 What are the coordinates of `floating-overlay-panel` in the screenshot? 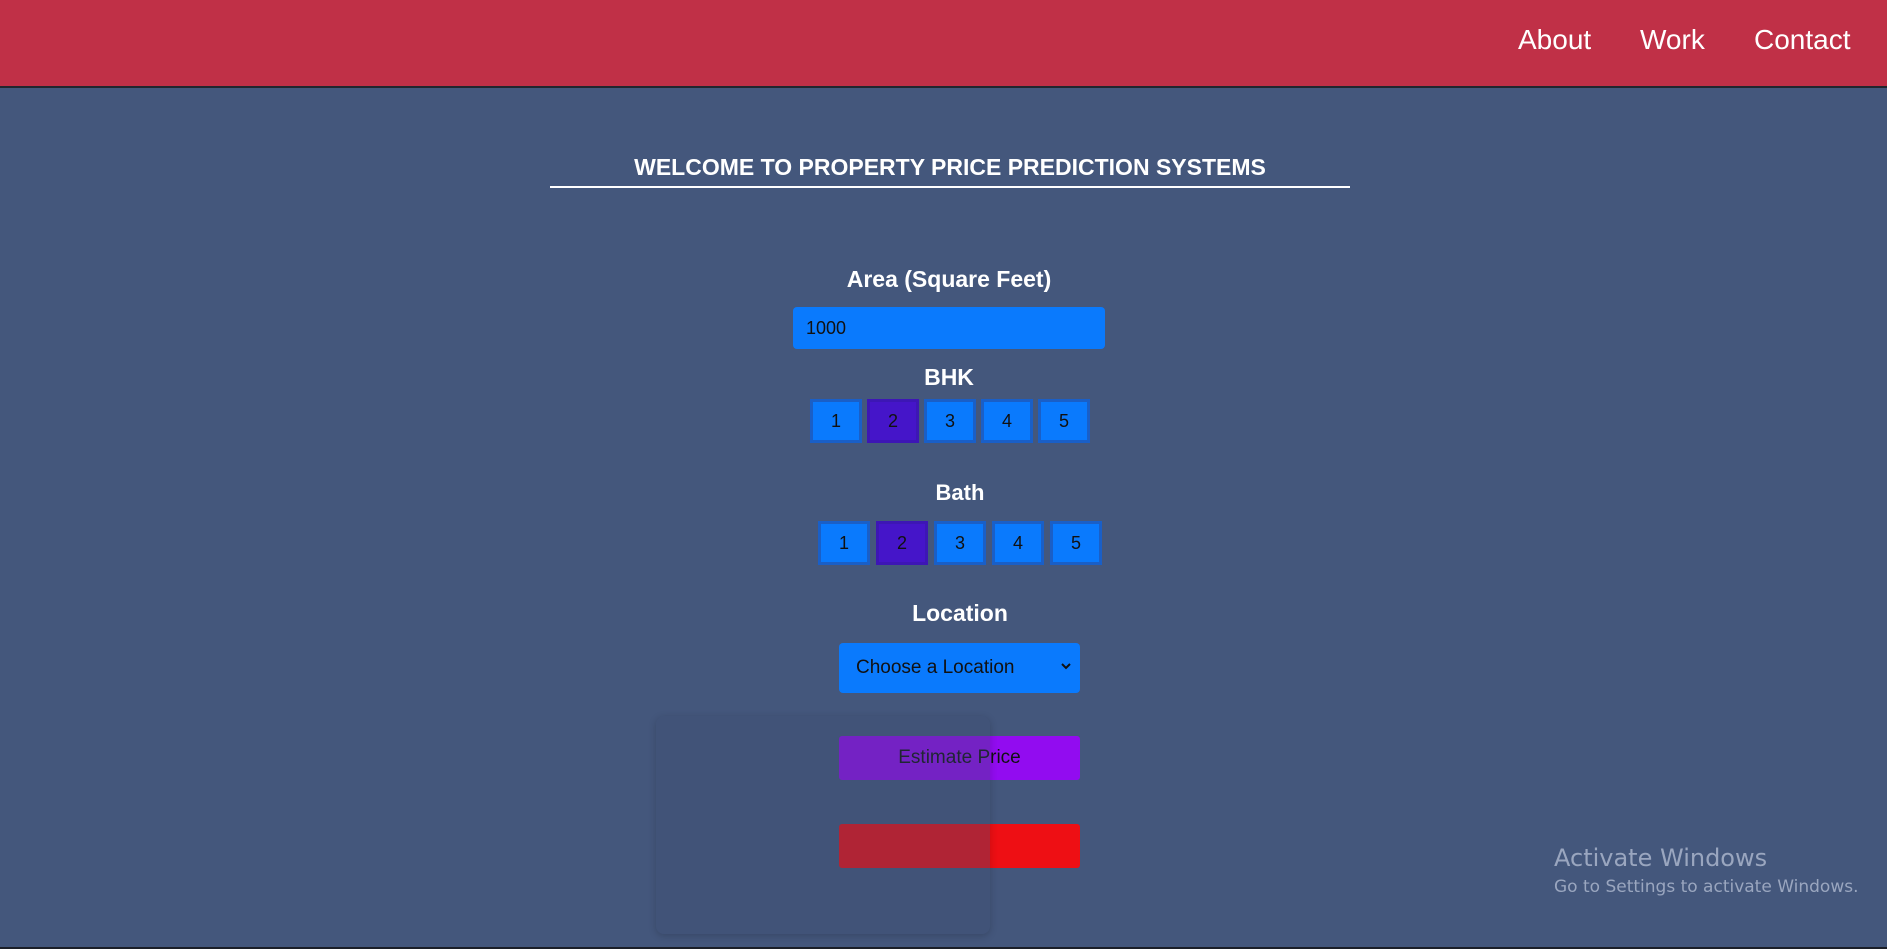 It's located at (823, 825).